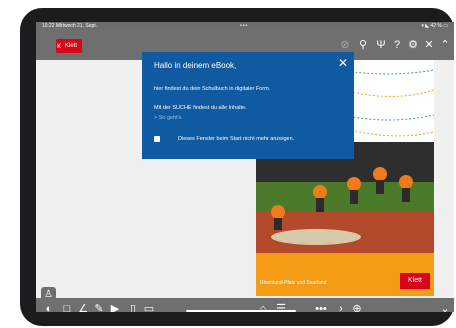  What do you see at coordinates (345, 274) in the screenshot?
I see `cover-orange-band: Rheinland-Pfalz und Saarland Klett` at bounding box center [345, 274].